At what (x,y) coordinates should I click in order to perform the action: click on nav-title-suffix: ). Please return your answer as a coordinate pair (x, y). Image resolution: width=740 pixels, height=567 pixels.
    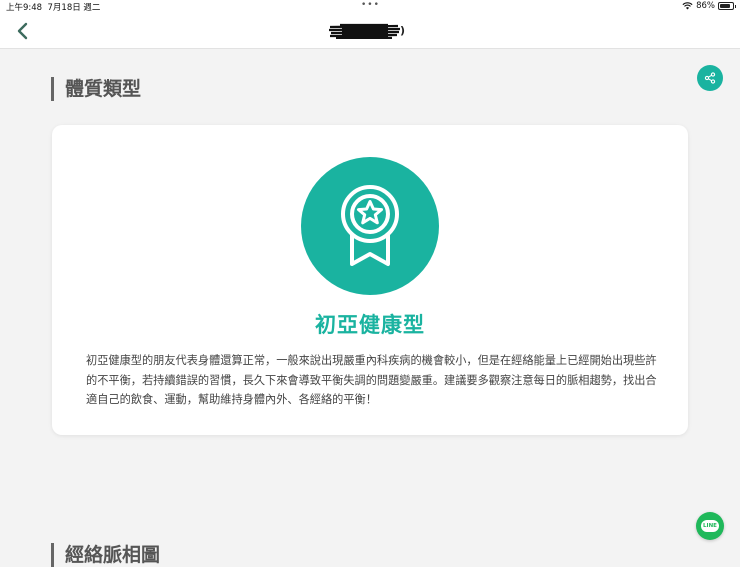
    Looking at the image, I should click on (403, 30).